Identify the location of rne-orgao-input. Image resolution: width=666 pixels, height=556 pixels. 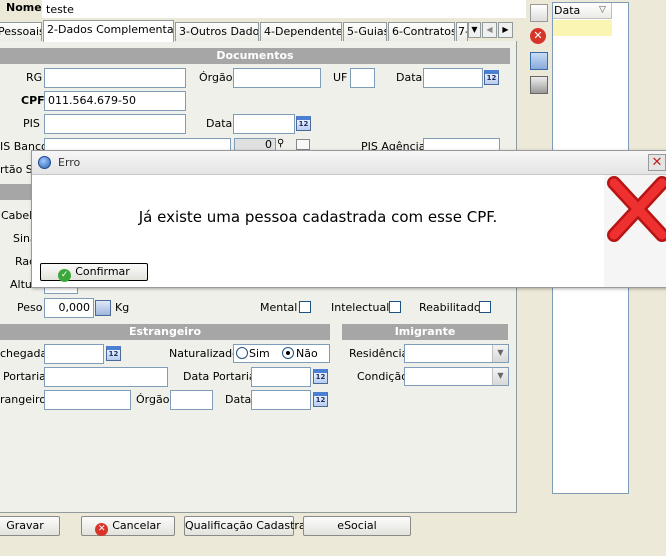
(191, 400).